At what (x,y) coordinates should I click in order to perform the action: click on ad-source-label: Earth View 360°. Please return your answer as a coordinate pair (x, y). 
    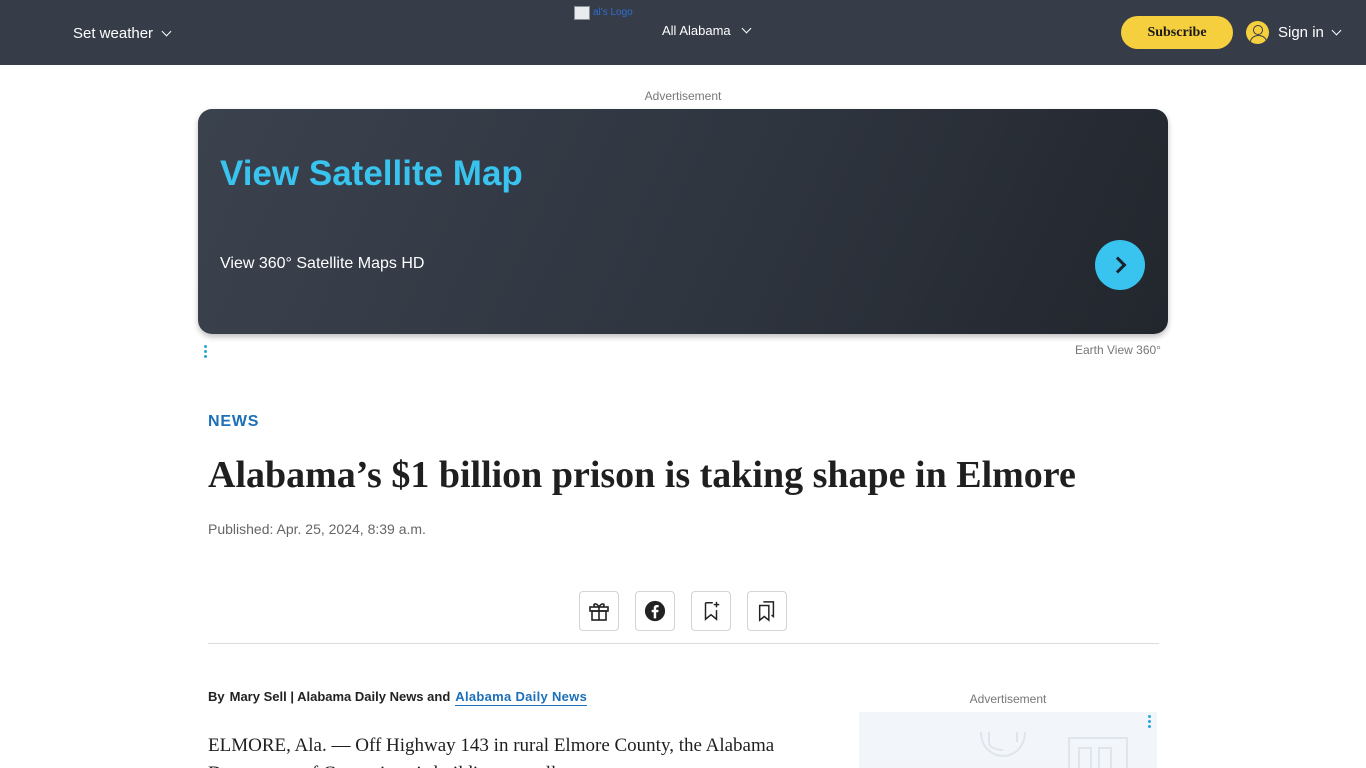
    Looking at the image, I should click on (1118, 350).